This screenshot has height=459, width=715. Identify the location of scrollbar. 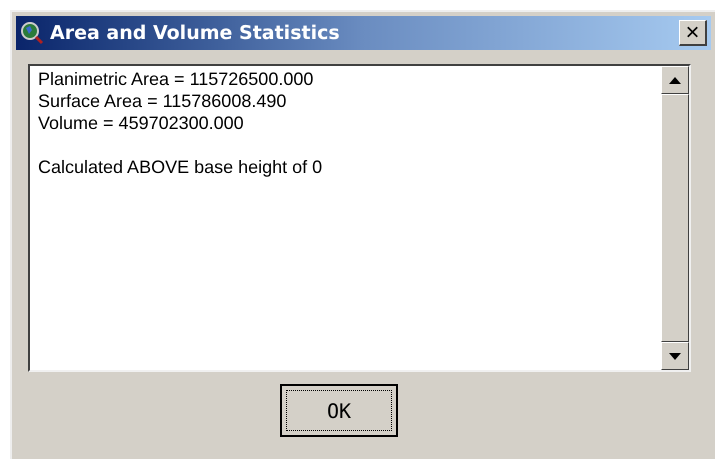
(675, 218).